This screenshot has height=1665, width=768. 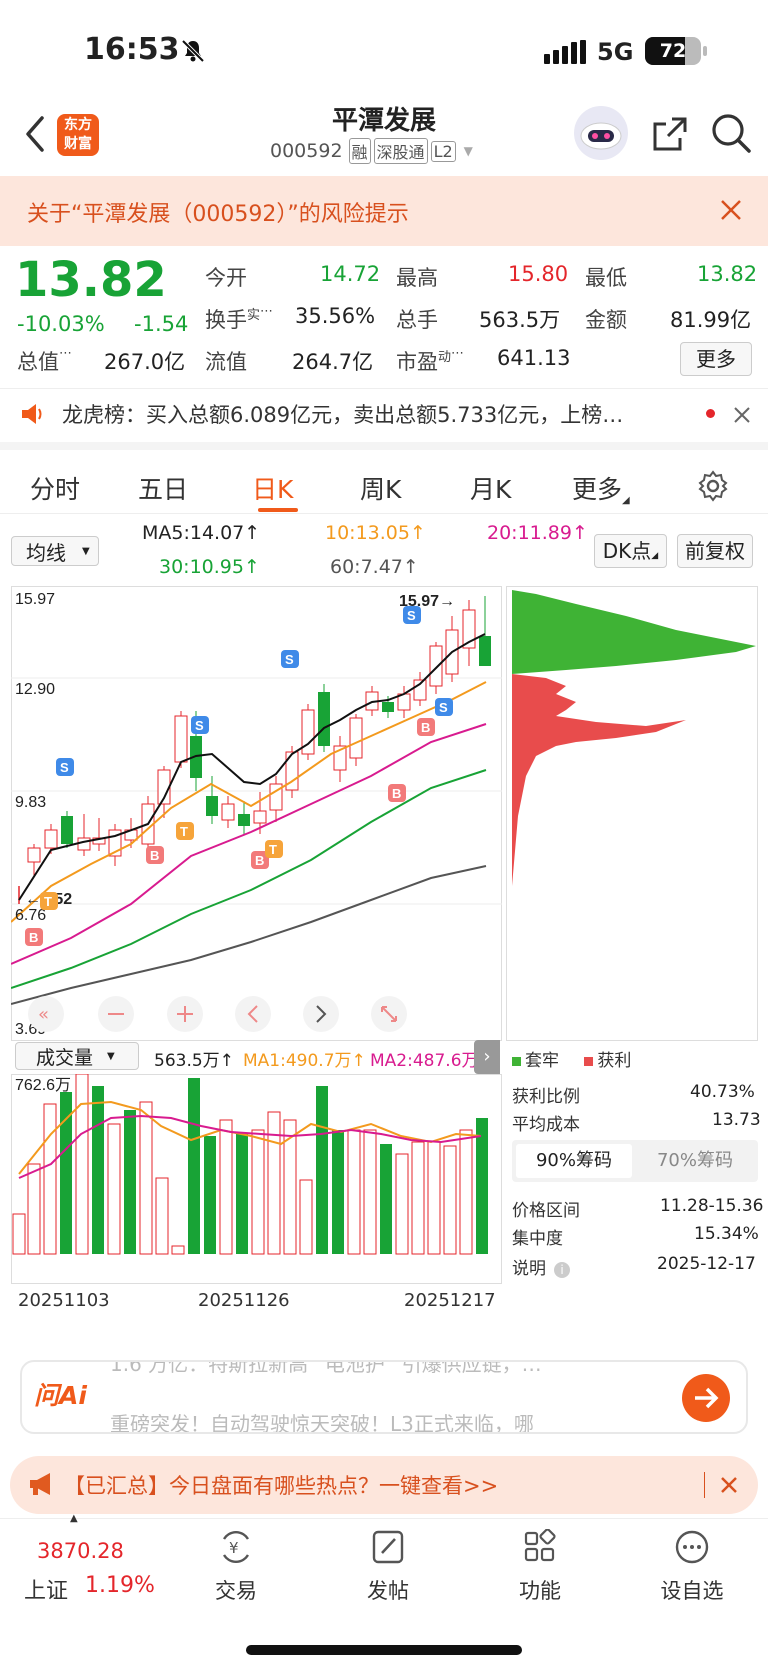 What do you see at coordinates (78, 144) in the screenshot?
I see `logo-text-bottom: 财富` at bounding box center [78, 144].